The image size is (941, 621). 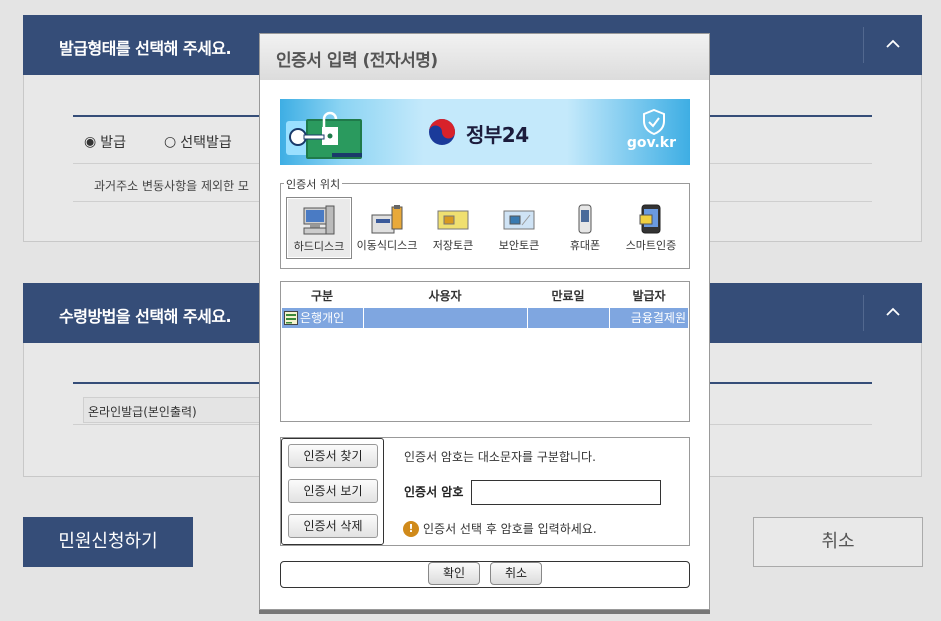 What do you see at coordinates (291, 318) in the screenshot?
I see `certificate-icon` at bounding box center [291, 318].